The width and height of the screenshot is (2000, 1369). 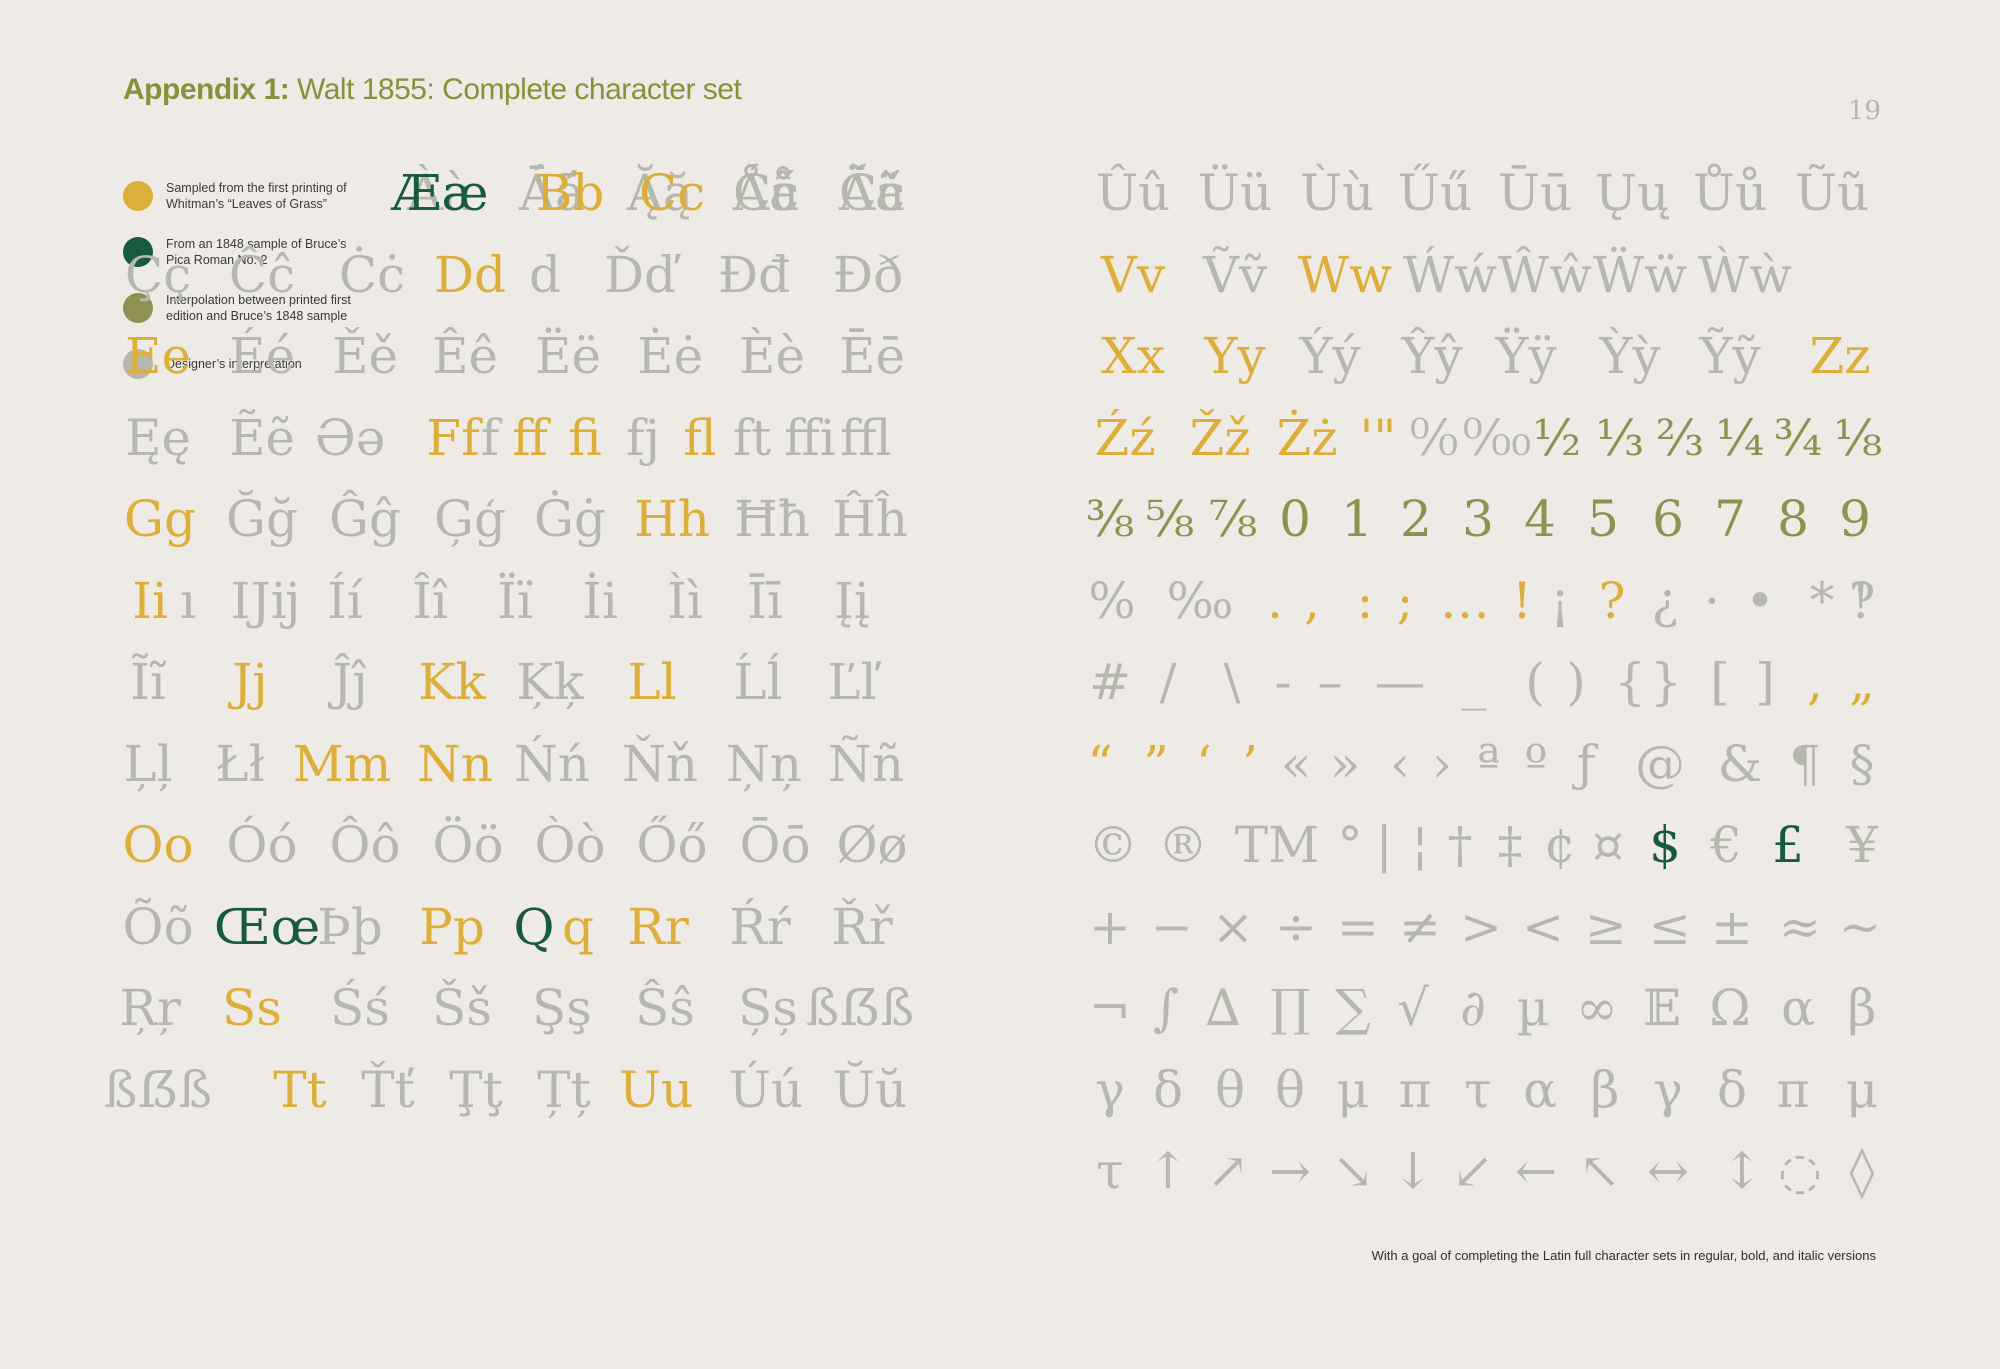 What do you see at coordinates (1353, 1008) in the screenshot?
I see `right-glyph: ∑` at bounding box center [1353, 1008].